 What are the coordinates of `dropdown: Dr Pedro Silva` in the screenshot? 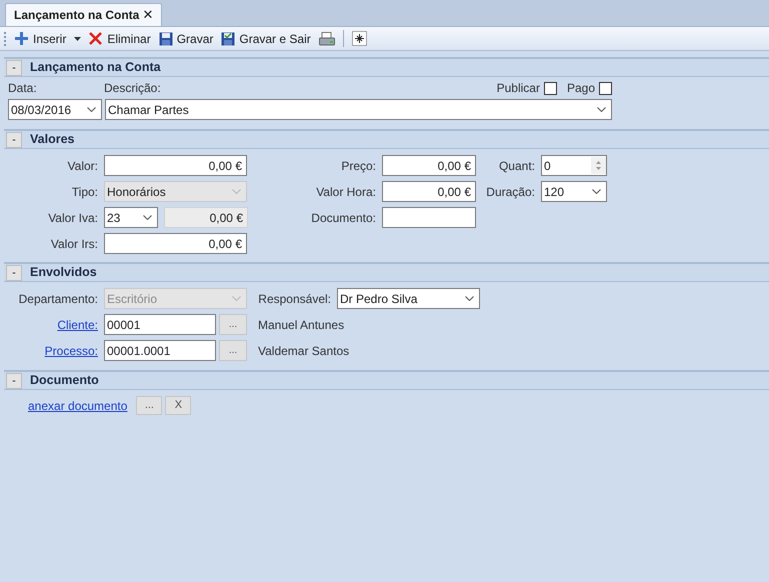 It's located at (408, 298).